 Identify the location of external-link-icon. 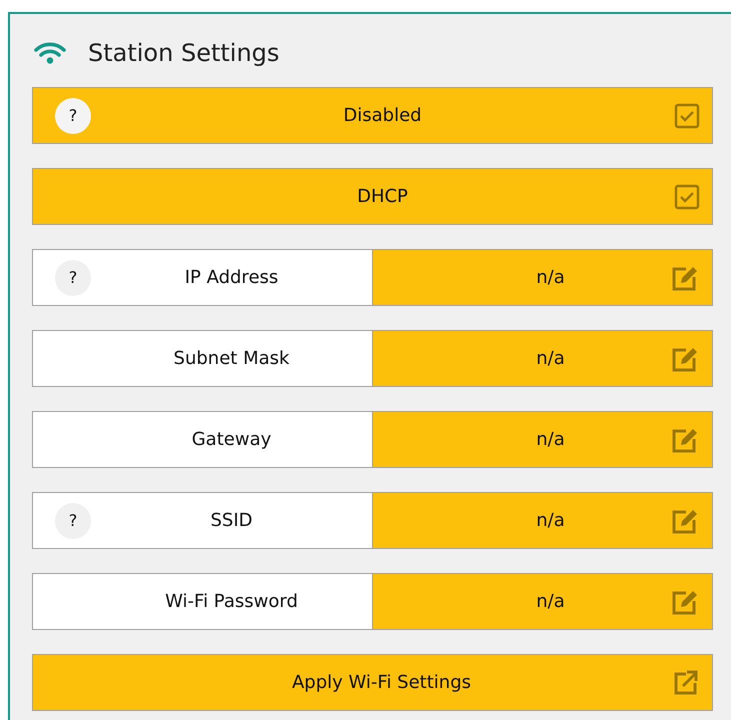
(686, 682).